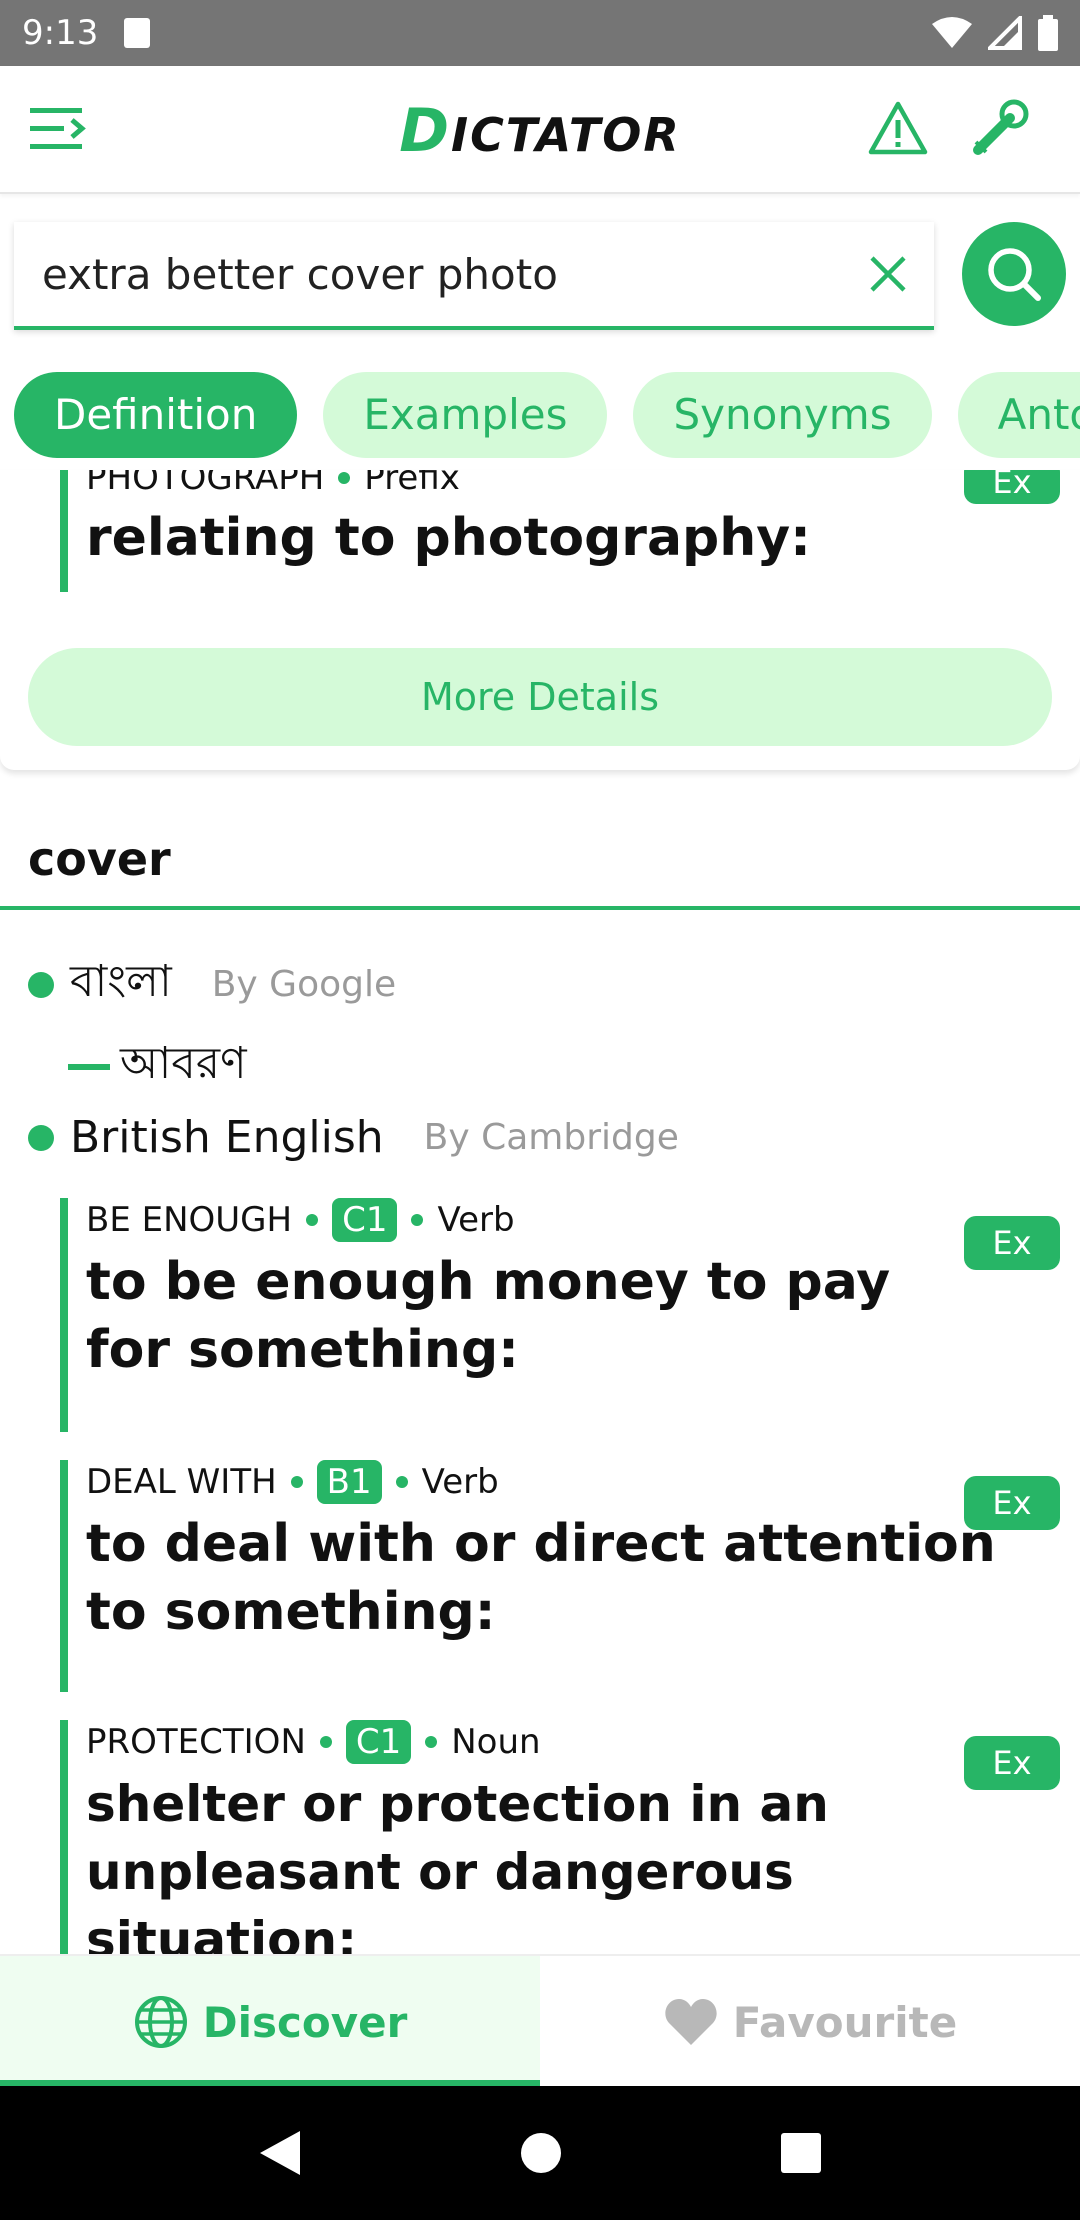 The width and height of the screenshot is (1080, 2220). What do you see at coordinates (99, 859) in the screenshot?
I see `word-heading: cover` at bounding box center [99, 859].